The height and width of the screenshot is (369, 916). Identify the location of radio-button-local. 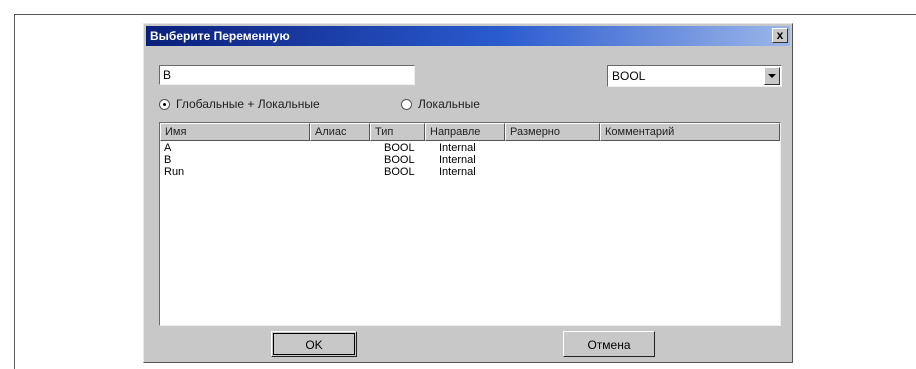
(406, 104).